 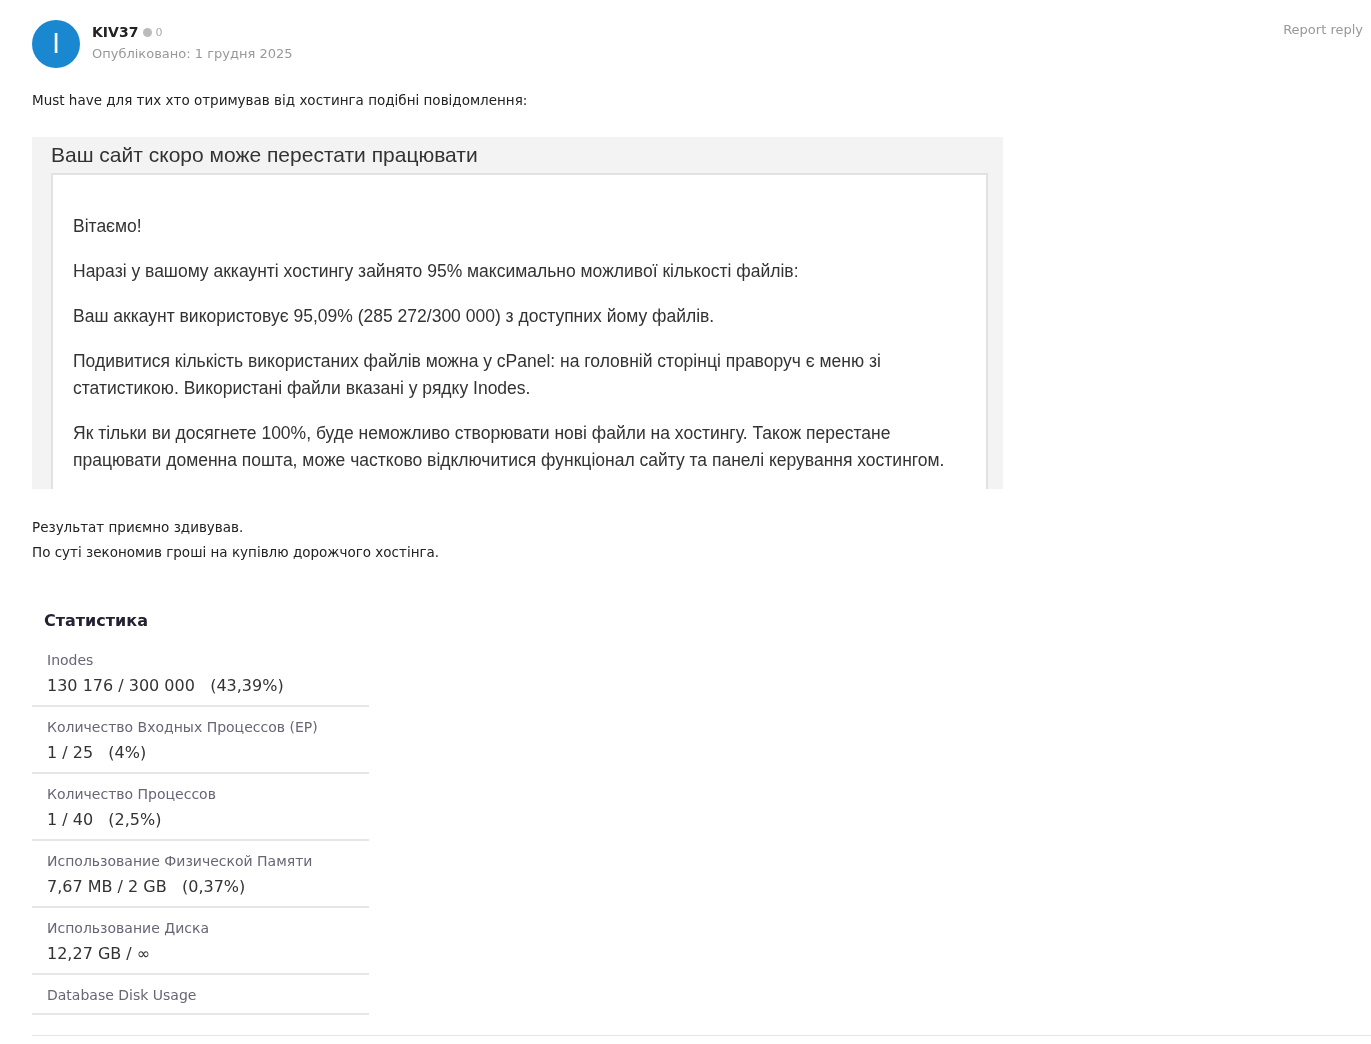 What do you see at coordinates (509, 447) in the screenshot?
I see `email-paragraph: Як тільки ви досягнете 100%, буде неможливо створювати нові файли на хостингу. Також перестане працювати доменна пошта, може частково відключитися функціонал сайту та панелі керування хостингом.` at bounding box center [509, 447].